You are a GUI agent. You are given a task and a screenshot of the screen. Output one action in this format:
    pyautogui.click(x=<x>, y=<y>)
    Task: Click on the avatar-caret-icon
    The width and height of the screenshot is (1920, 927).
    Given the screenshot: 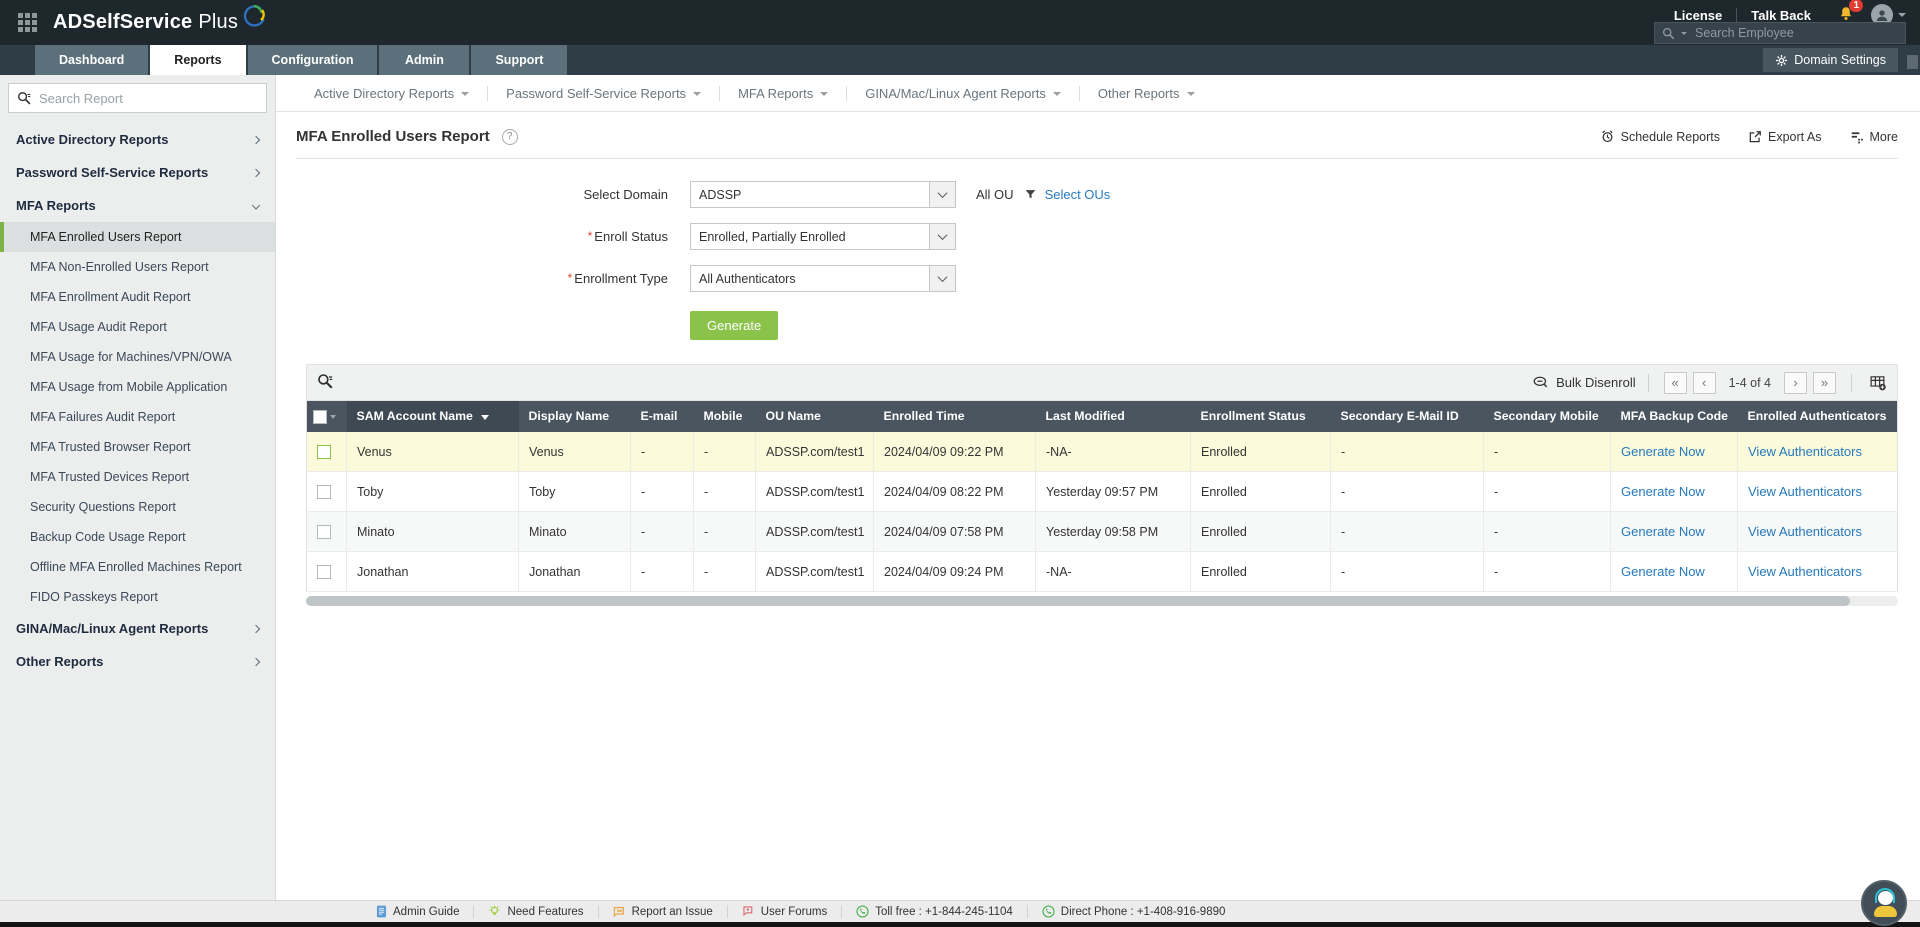 What is the action you would take?
    pyautogui.click(x=1902, y=15)
    